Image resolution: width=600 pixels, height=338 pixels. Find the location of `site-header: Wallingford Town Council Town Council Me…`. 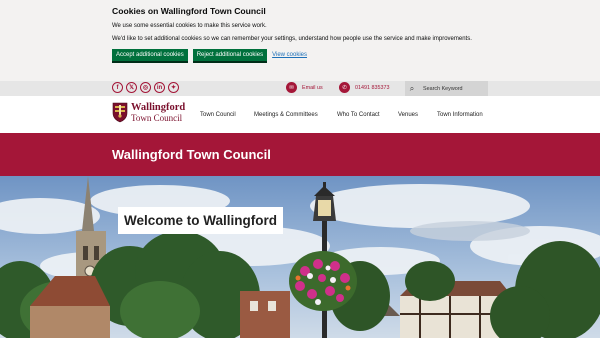

site-header: Wallingford Town Council Town Council Me… is located at coordinates (300, 114).